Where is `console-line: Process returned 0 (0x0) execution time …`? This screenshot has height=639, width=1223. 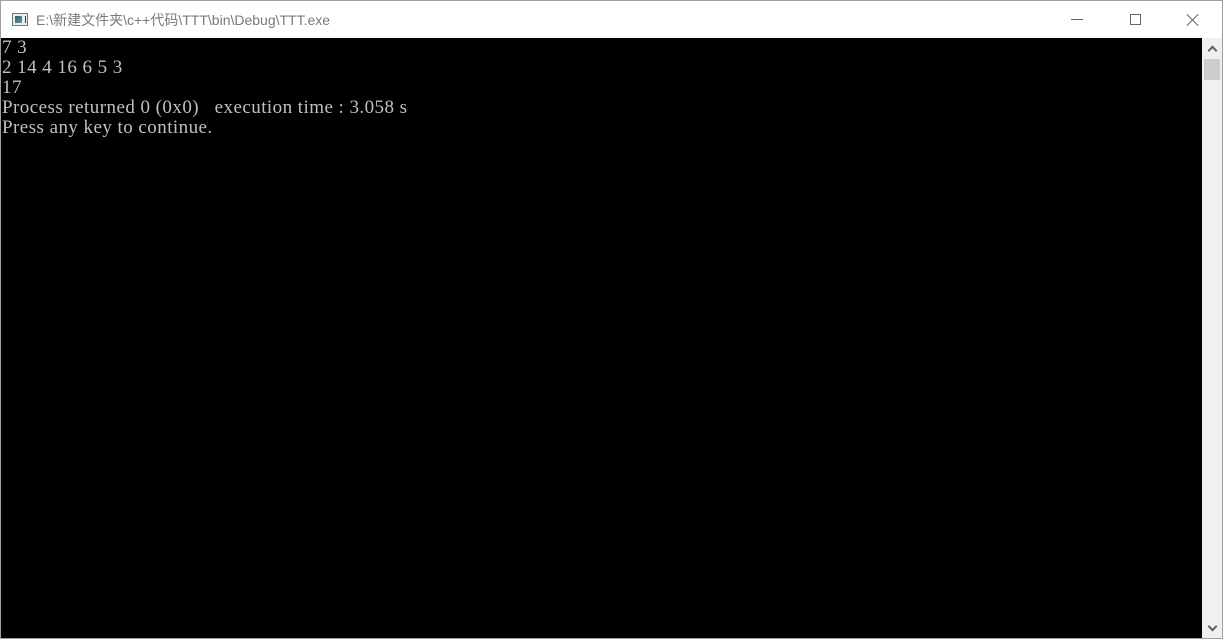
console-line: Process returned 0 (0x0) execution time … is located at coordinates (205, 107).